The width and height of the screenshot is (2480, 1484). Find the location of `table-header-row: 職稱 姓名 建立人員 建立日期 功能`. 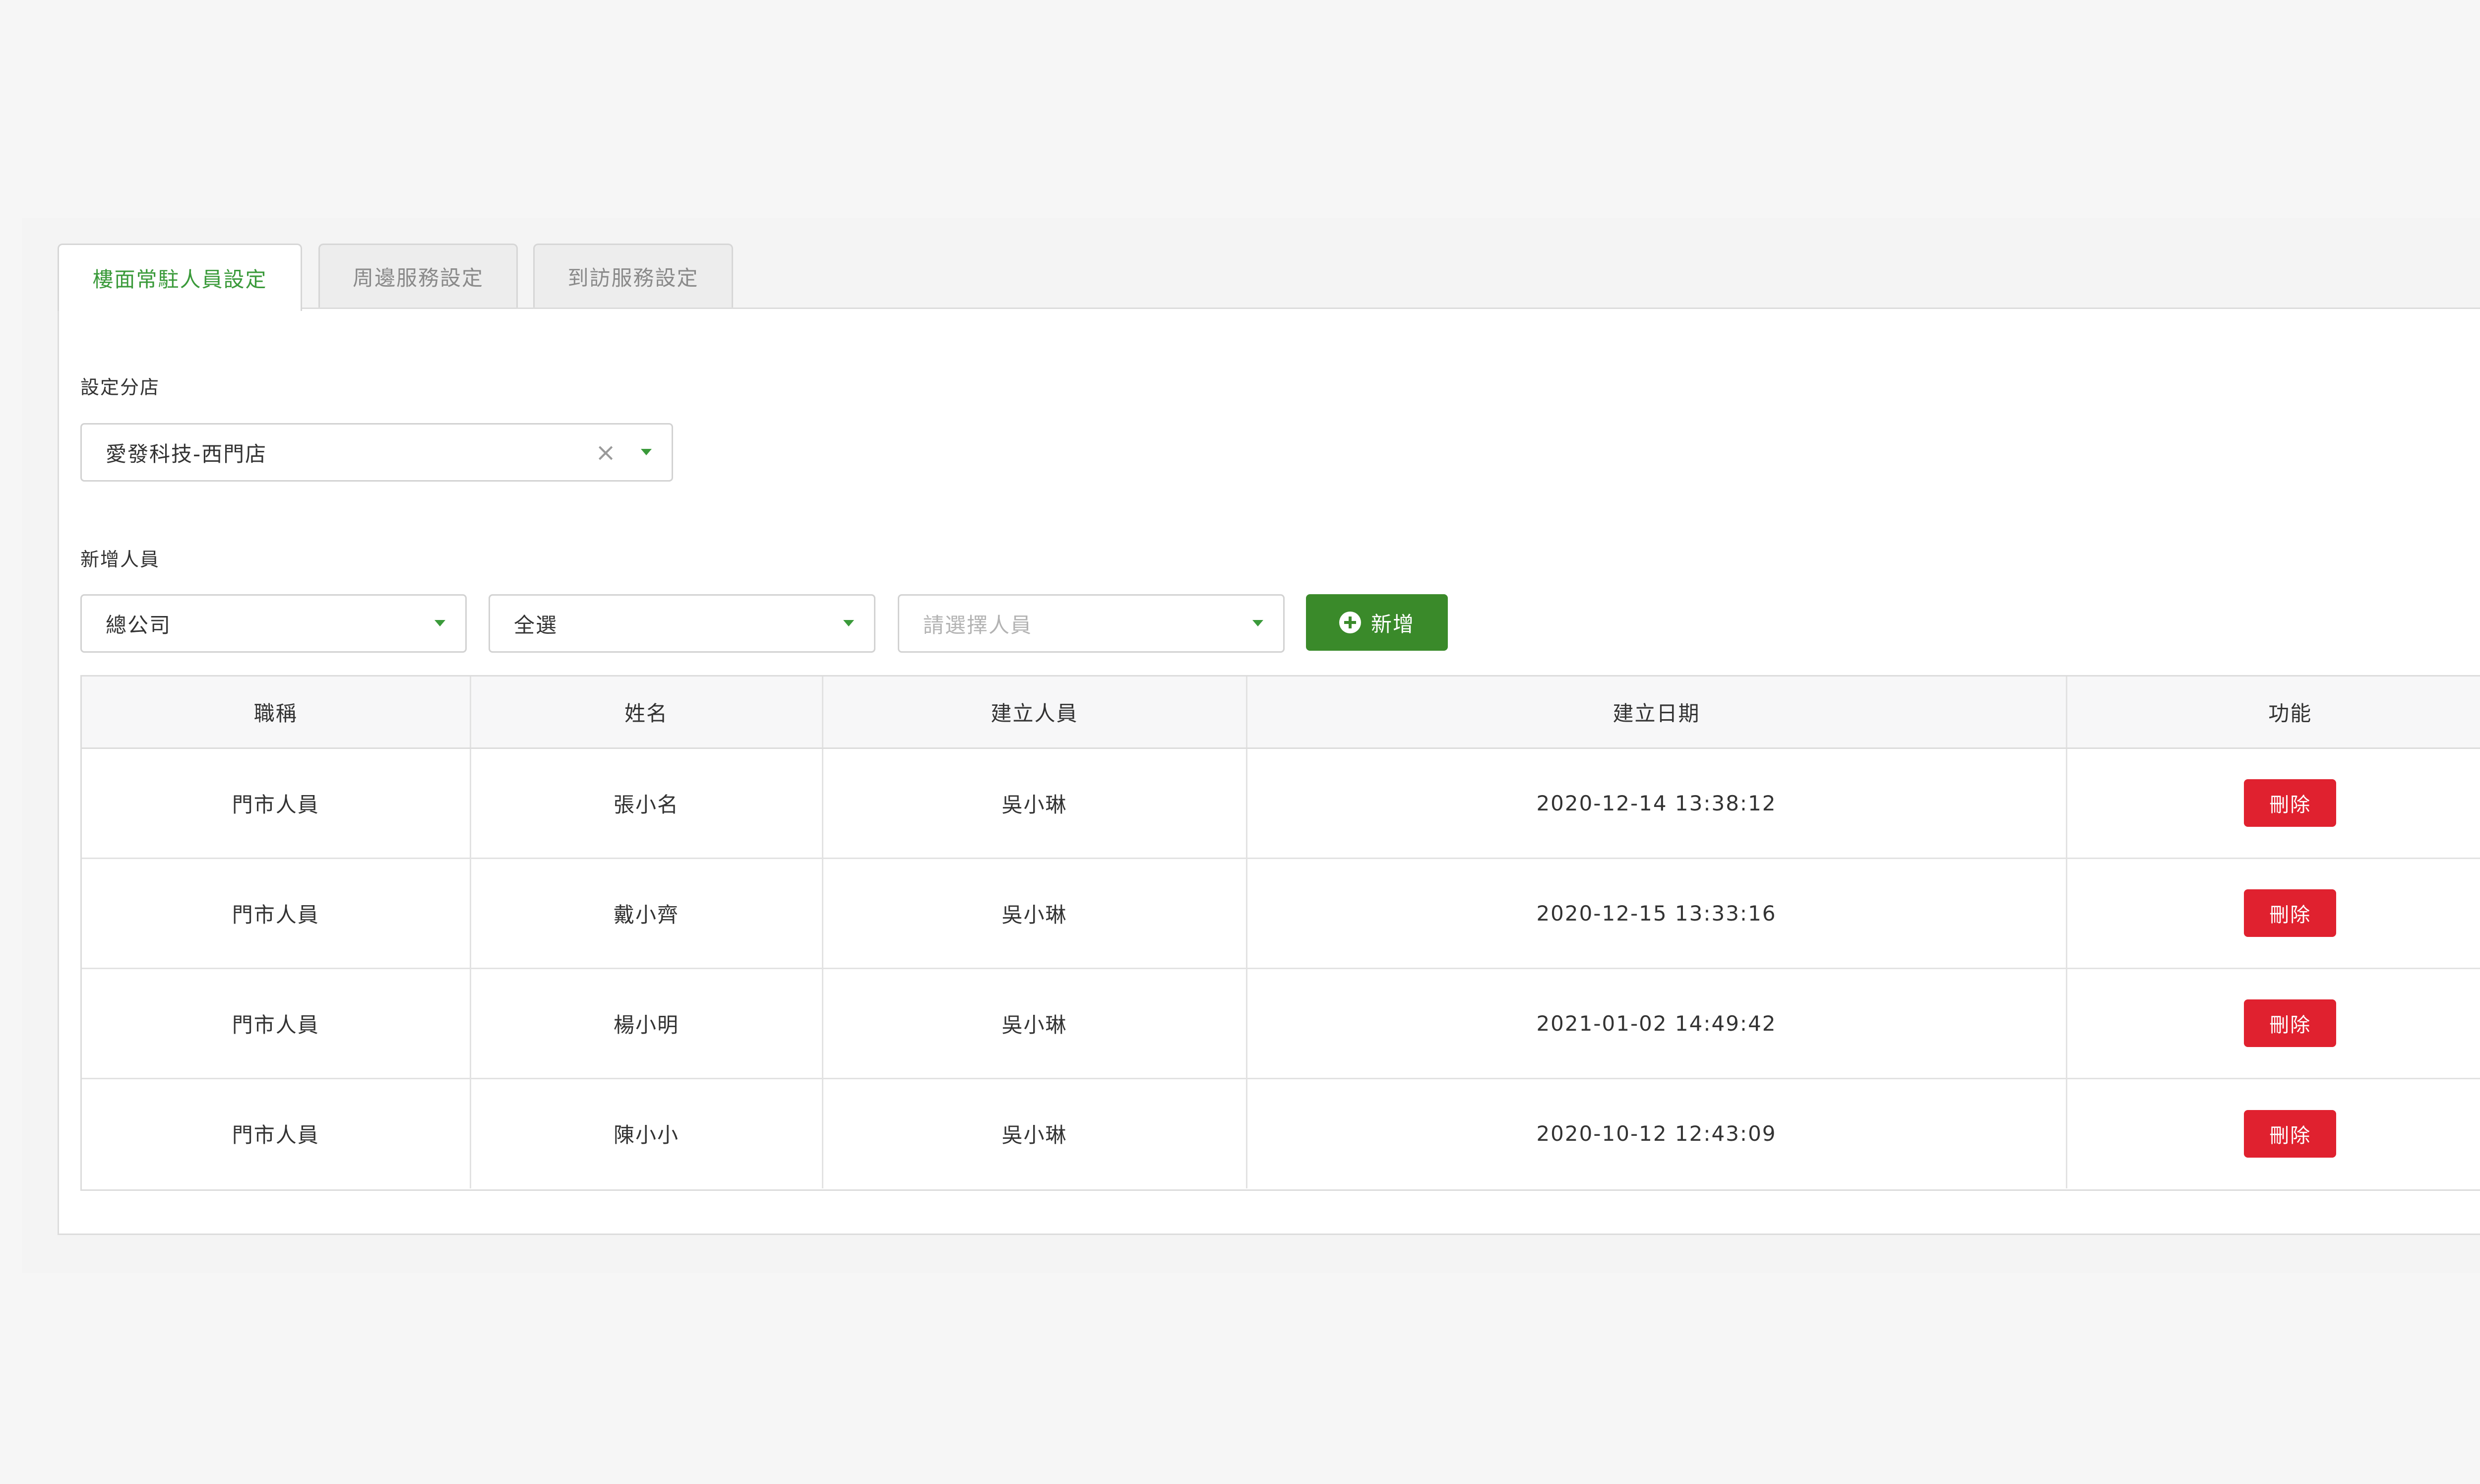

table-header-row: 職稱 姓名 建立人員 建立日期 功能 is located at coordinates (1281, 713).